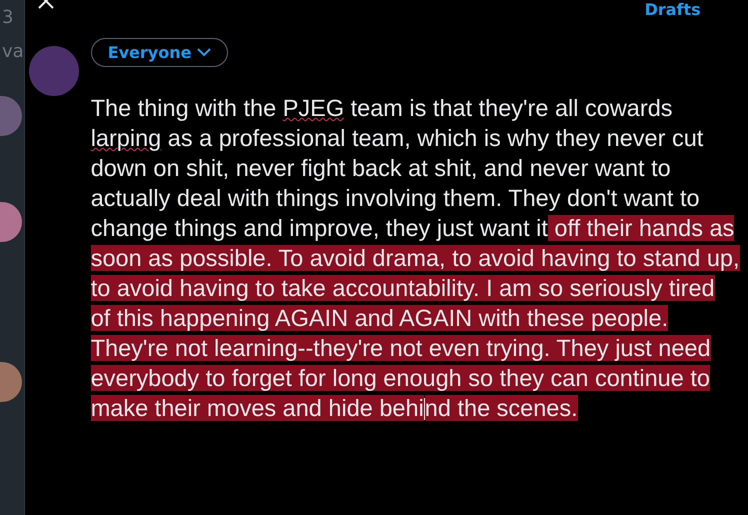  What do you see at coordinates (12, 52) in the screenshot?
I see `sidebar-text: va` at bounding box center [12, 52].